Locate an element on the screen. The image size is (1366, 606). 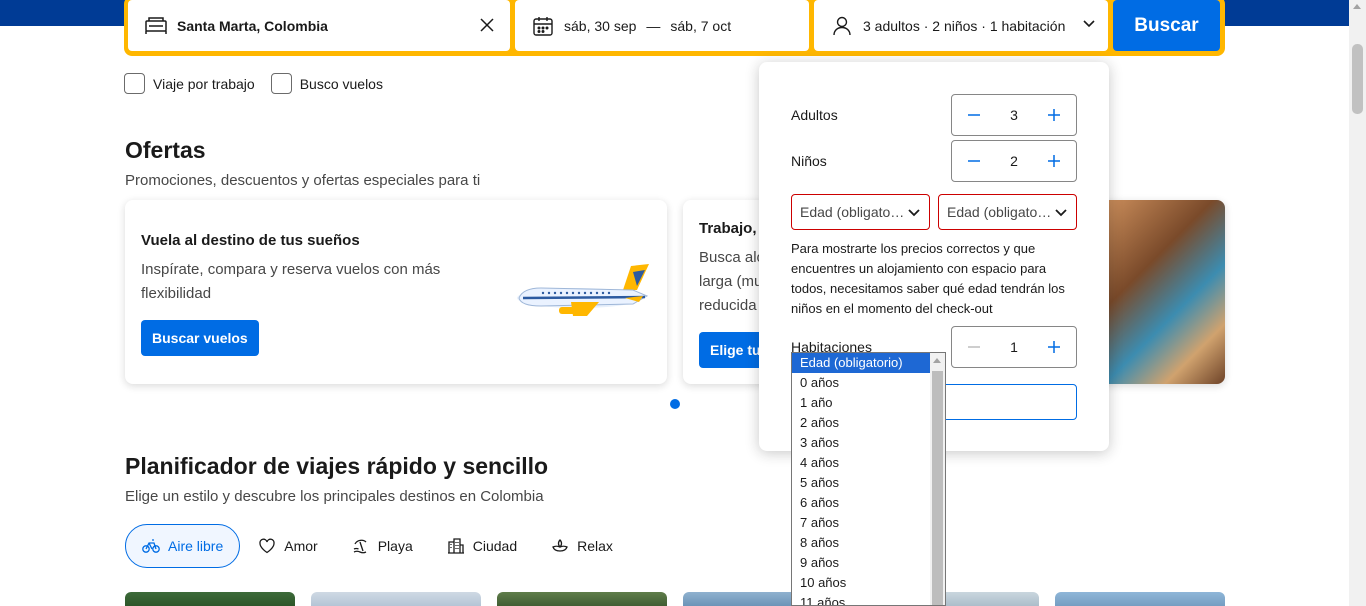
page-scroll-thumb is located at coordinates (1357, 79).